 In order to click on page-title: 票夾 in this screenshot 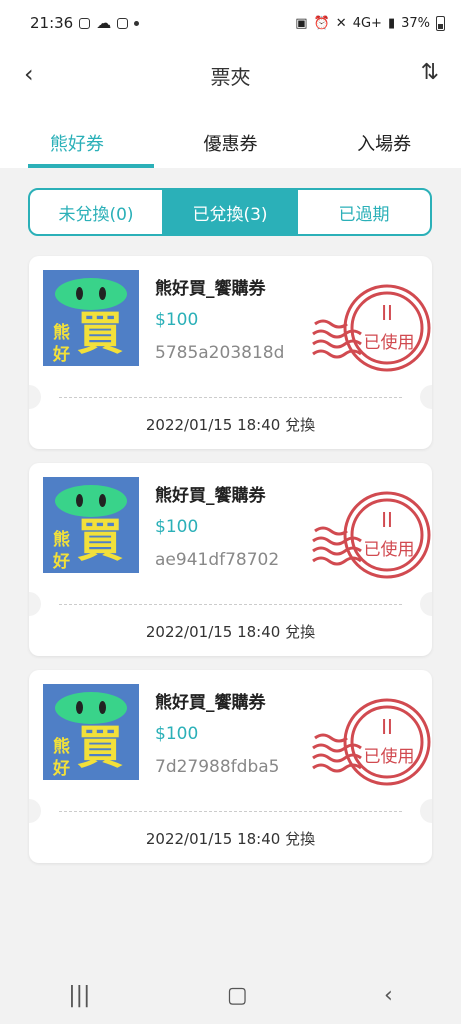, I will do `click(230, 76)`.